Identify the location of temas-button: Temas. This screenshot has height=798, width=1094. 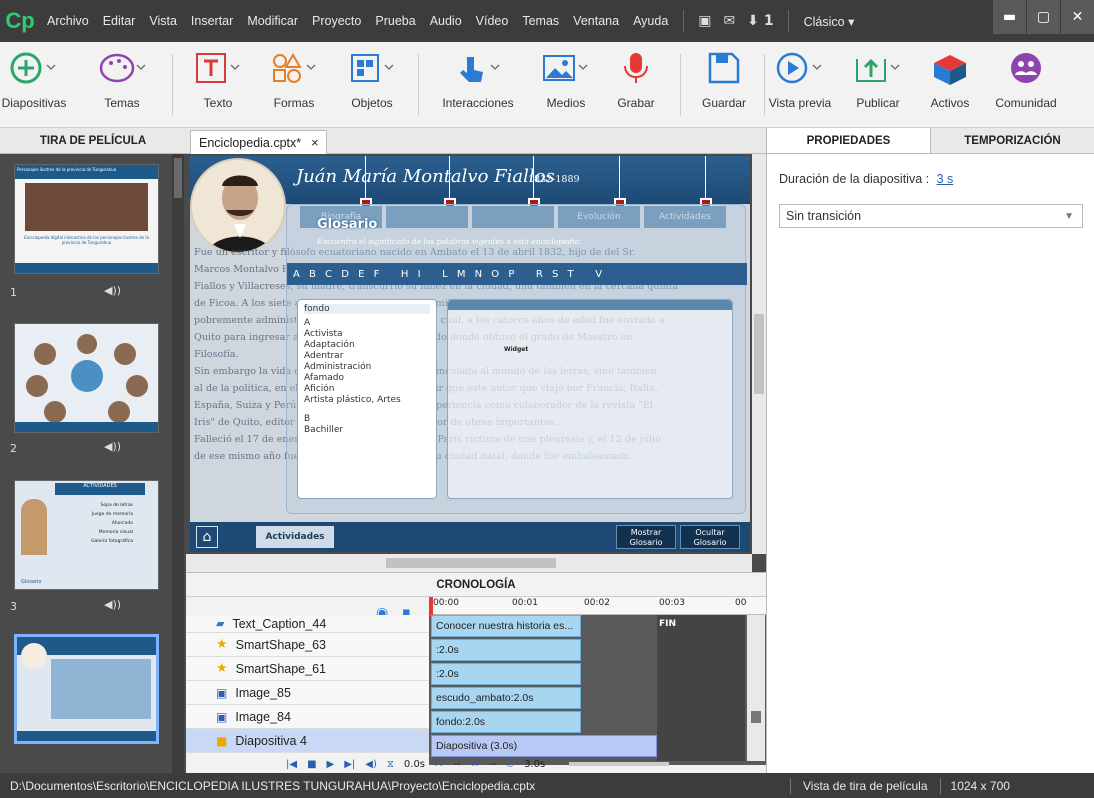
(122, 78).